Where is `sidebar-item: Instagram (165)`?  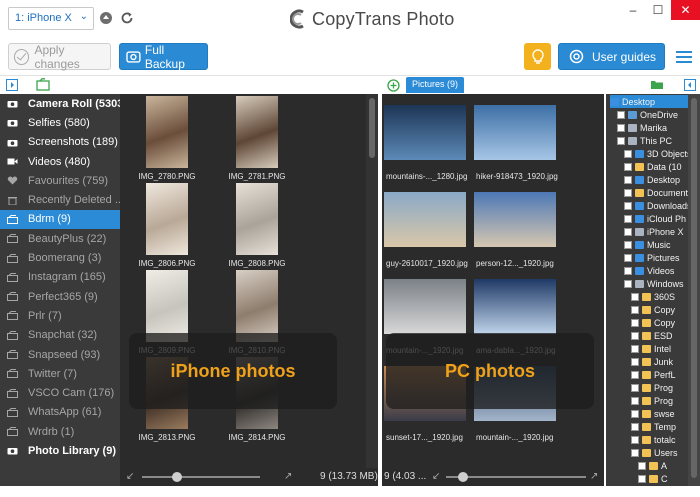
sidebar-item: Instagram (165) is located at coordinates (60, 277).